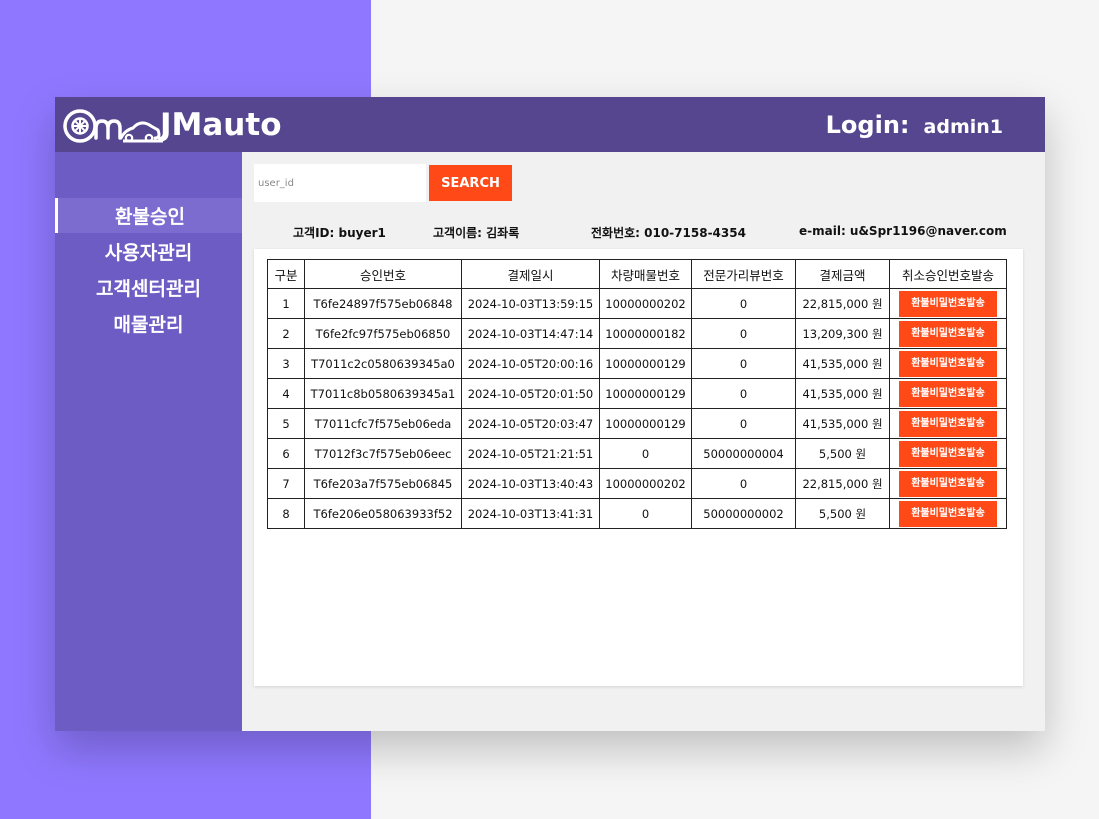 This screenshot has width=1099, height=819. I want to click on column-header: 결제금액, so click(842, 274).